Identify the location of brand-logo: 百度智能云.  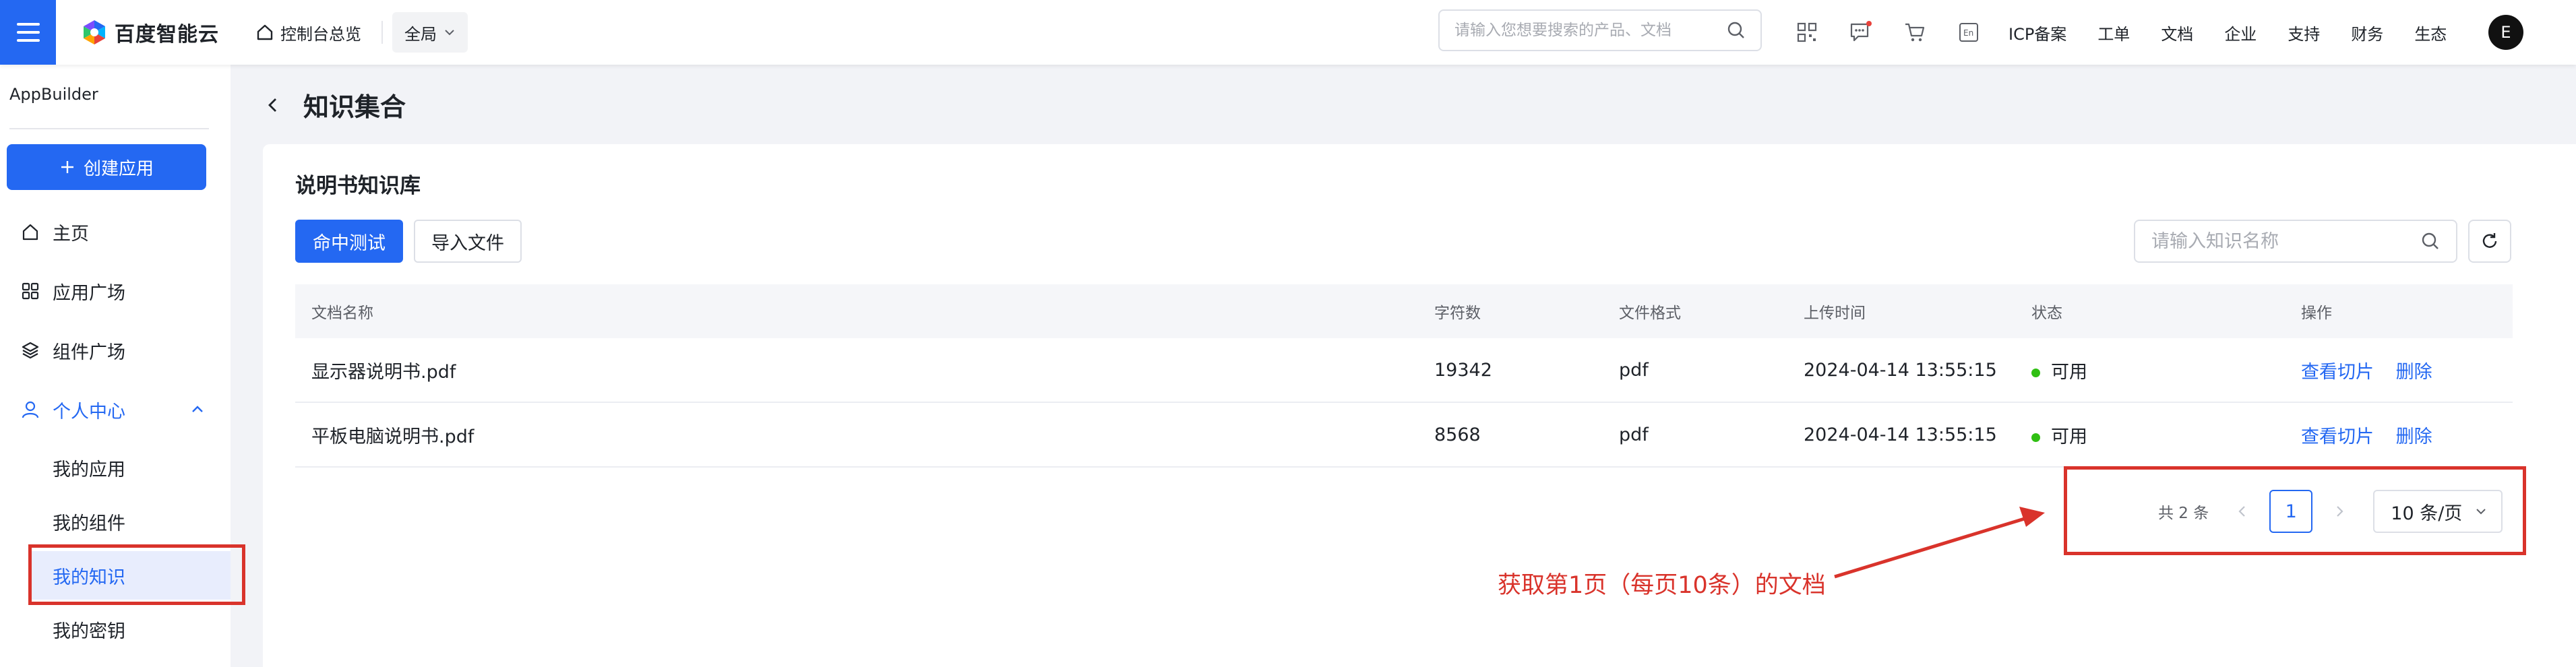
(150, 32).